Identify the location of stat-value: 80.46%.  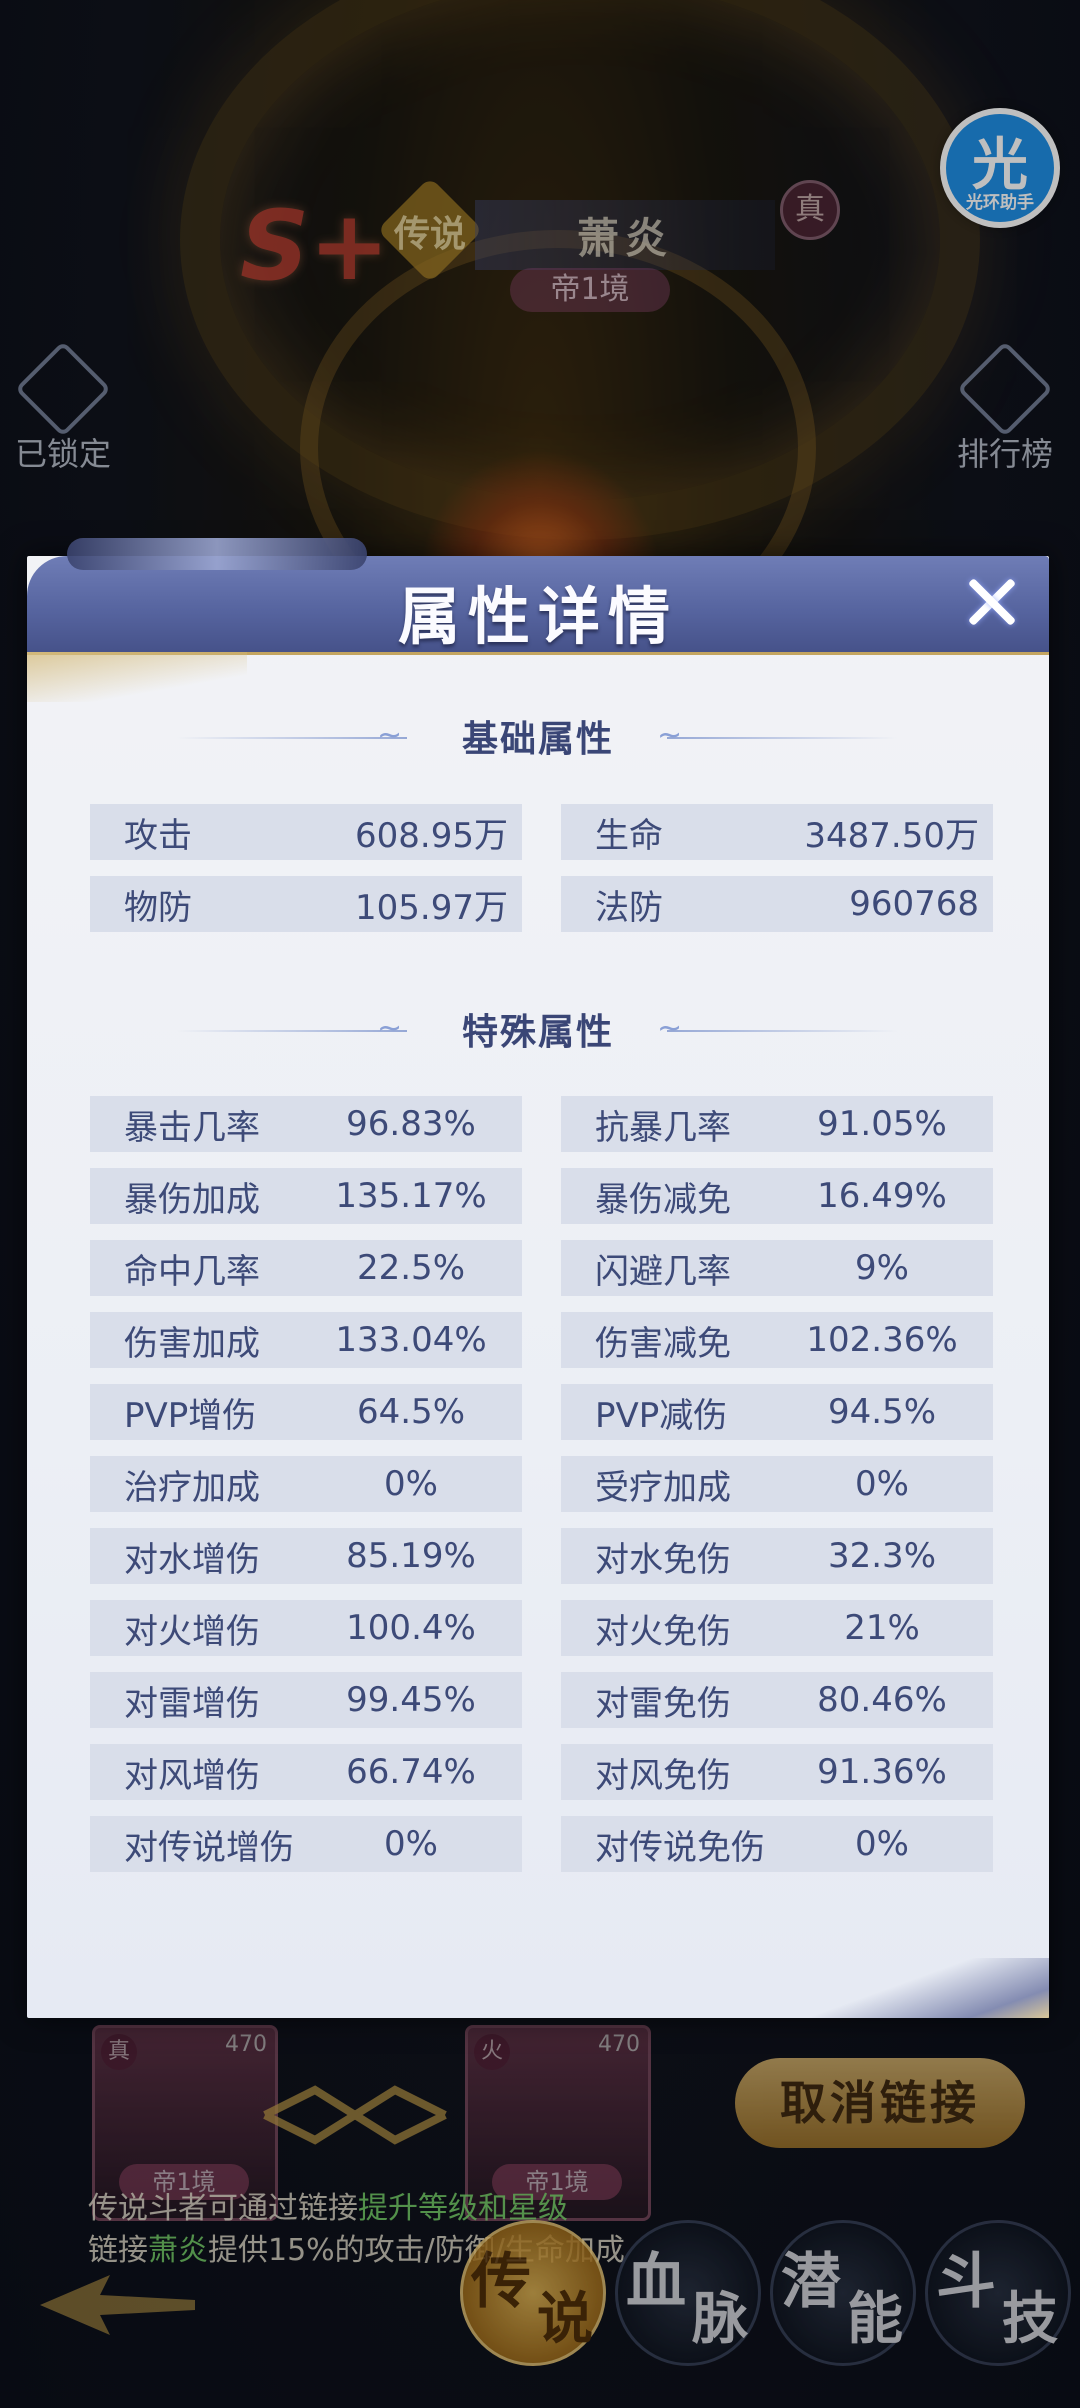
(882, 1700).